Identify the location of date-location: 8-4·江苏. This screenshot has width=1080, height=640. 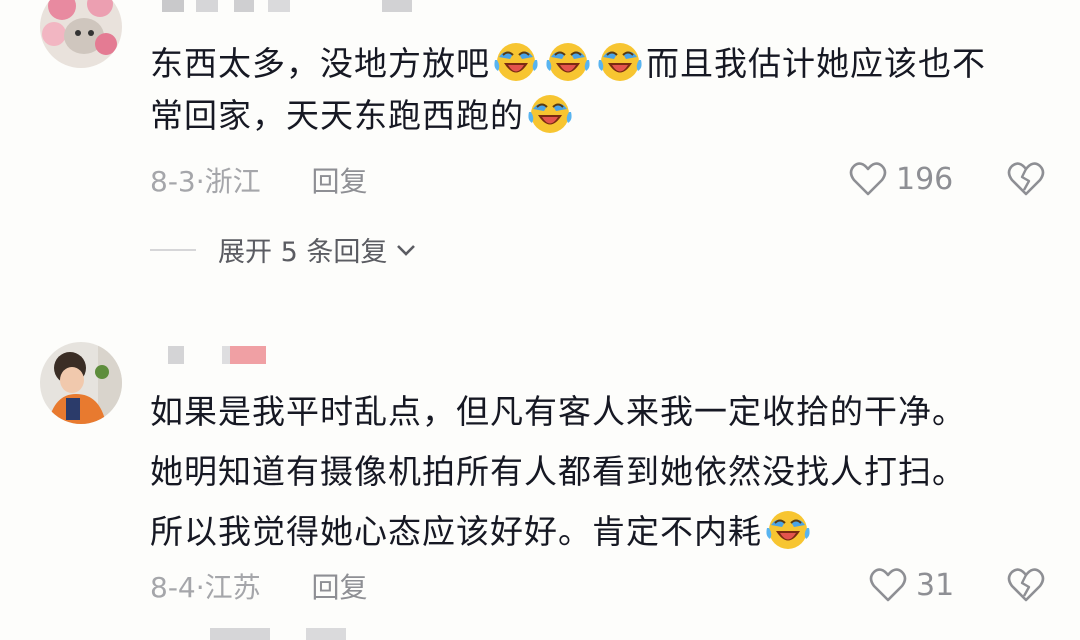
(205, 587).